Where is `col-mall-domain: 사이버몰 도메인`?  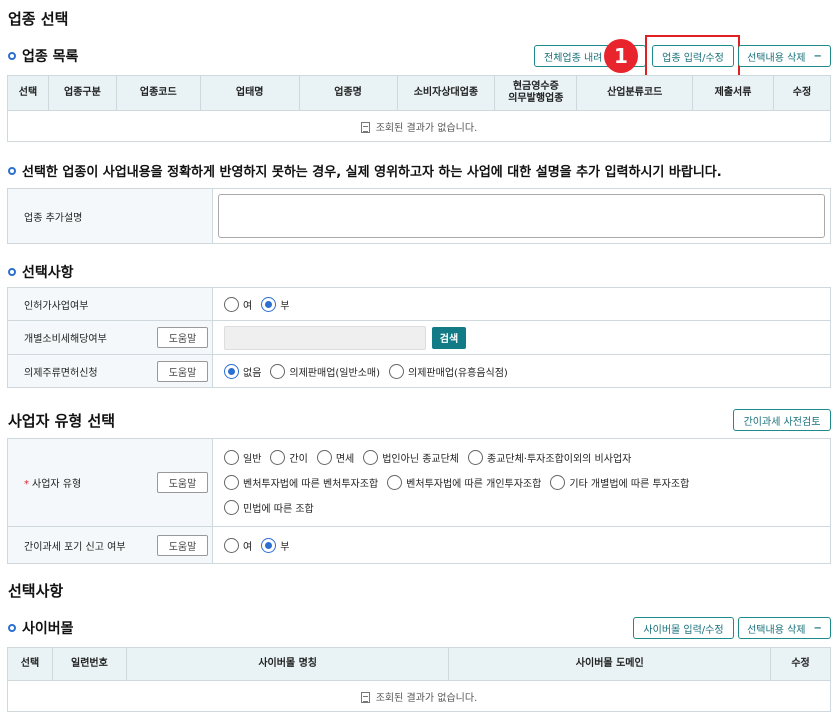 col-mall-domain: 사이버몰 도메인 is located at coordinates (610, 664).